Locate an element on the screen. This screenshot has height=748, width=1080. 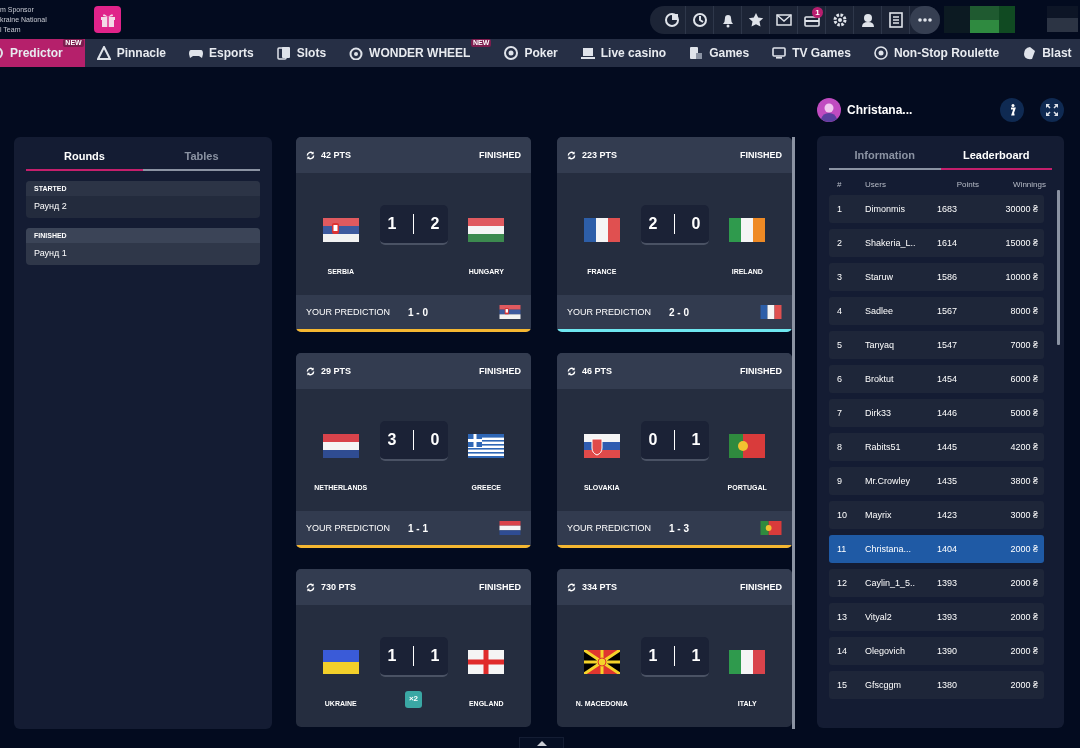
points-text: 730 PTS is located at coordinates (339, 587).